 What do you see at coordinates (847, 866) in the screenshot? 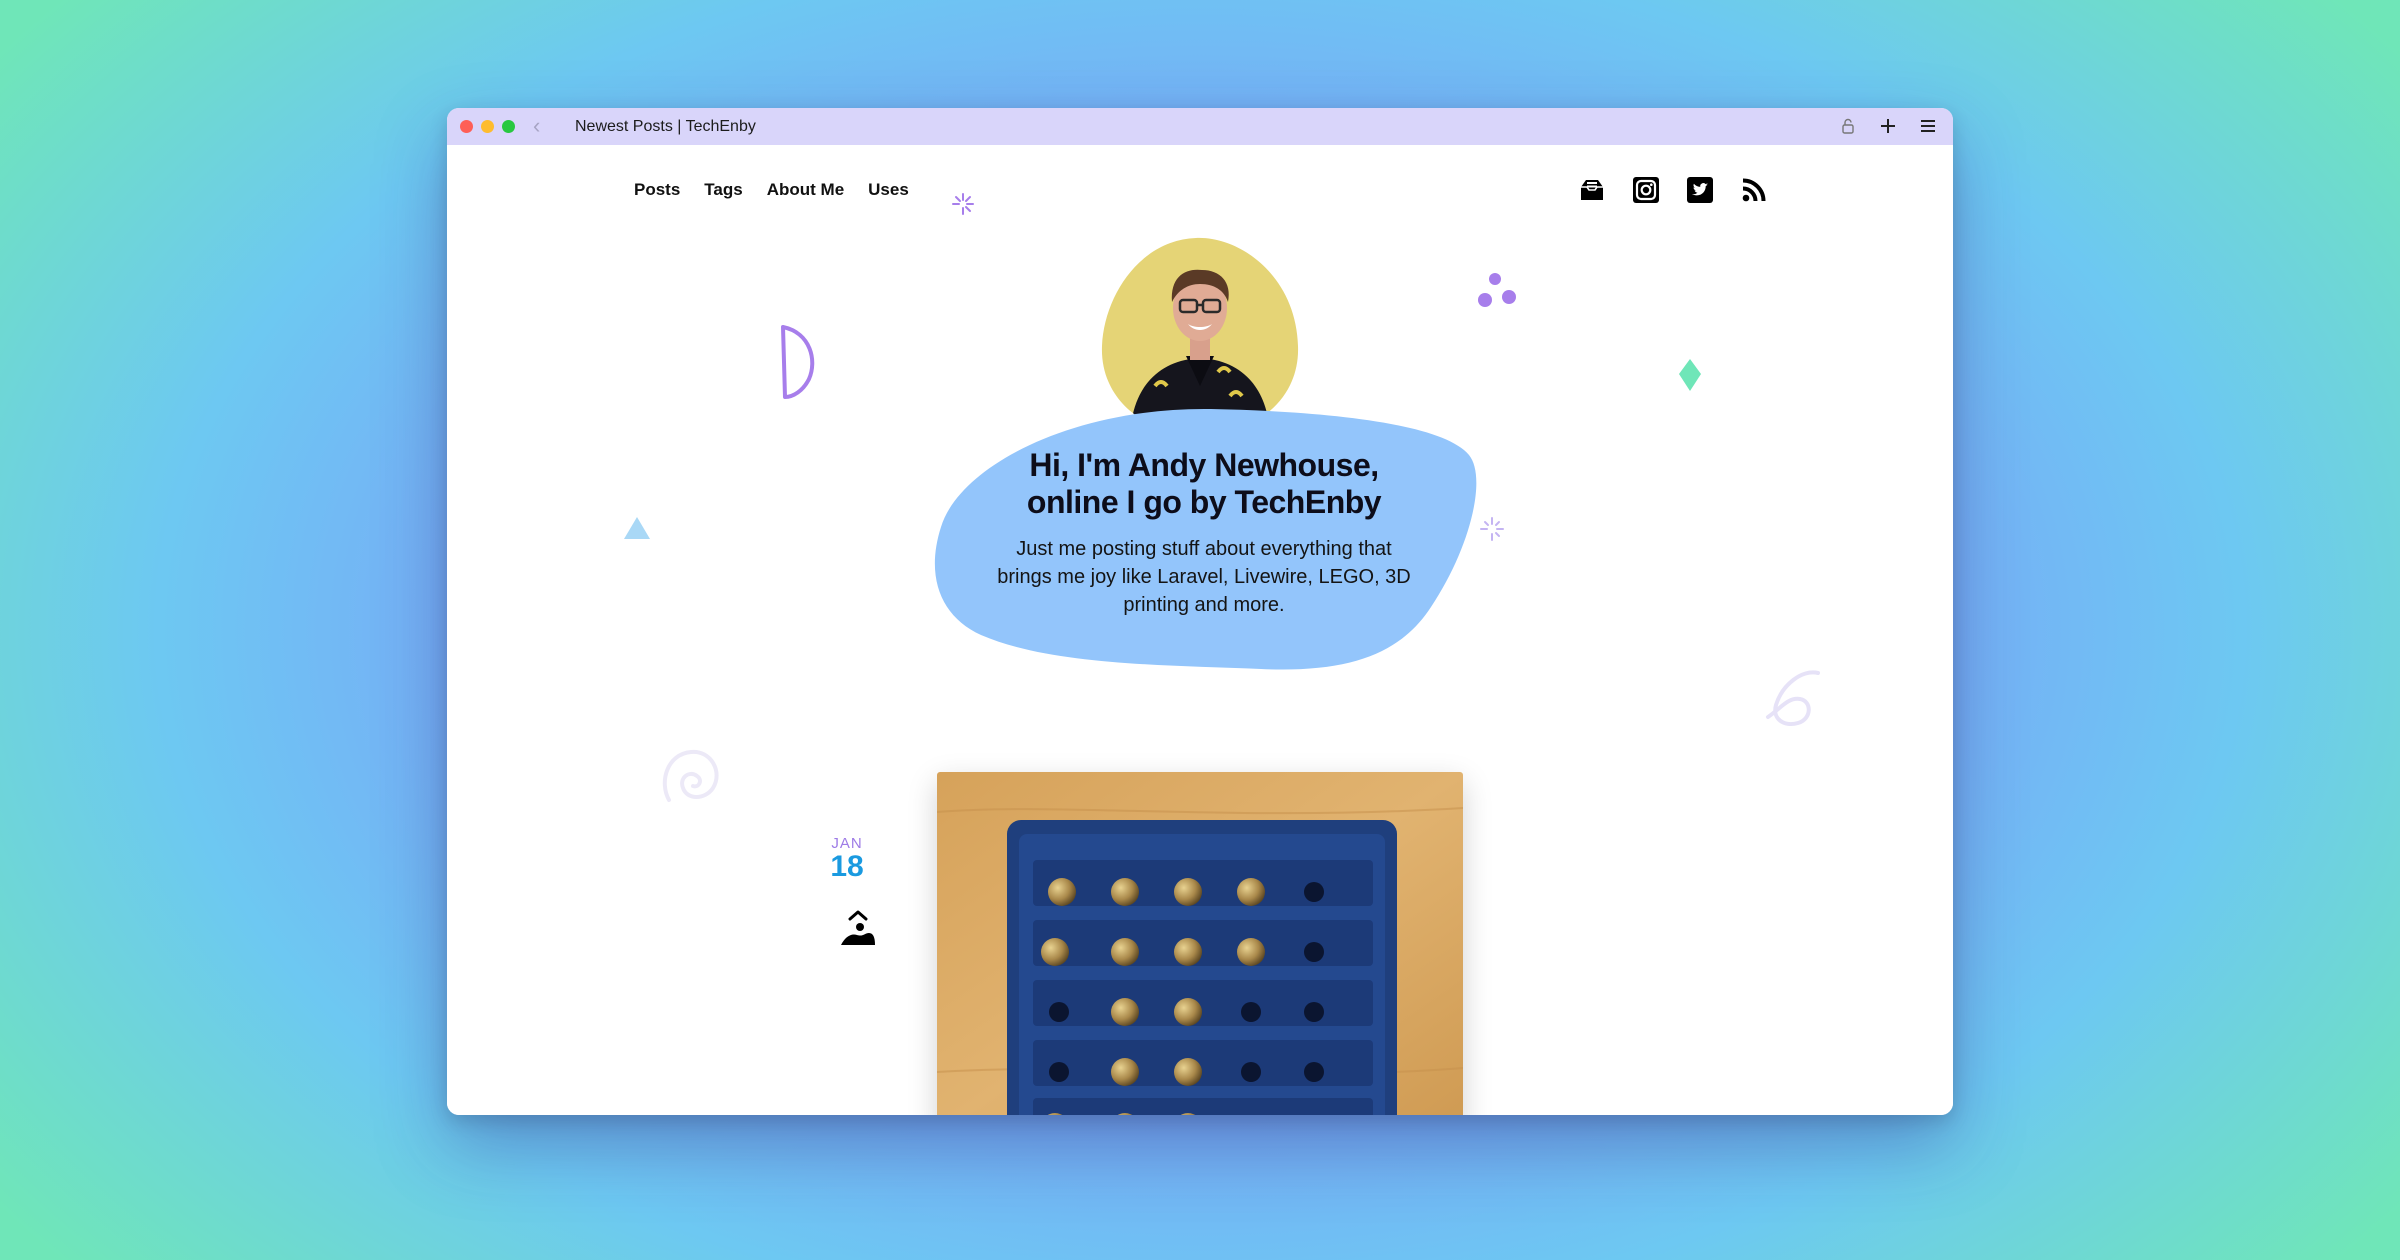
I see `post-date-day: 18` at bounding box center [847, 866].